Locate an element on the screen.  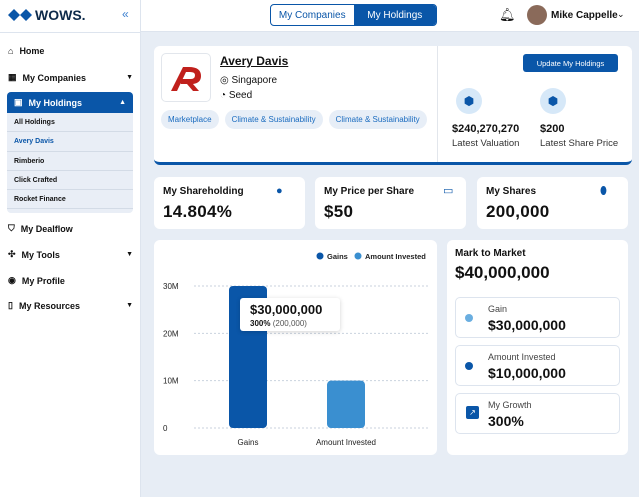
y-tick-label: 20M is located at coordinates (171, 333).